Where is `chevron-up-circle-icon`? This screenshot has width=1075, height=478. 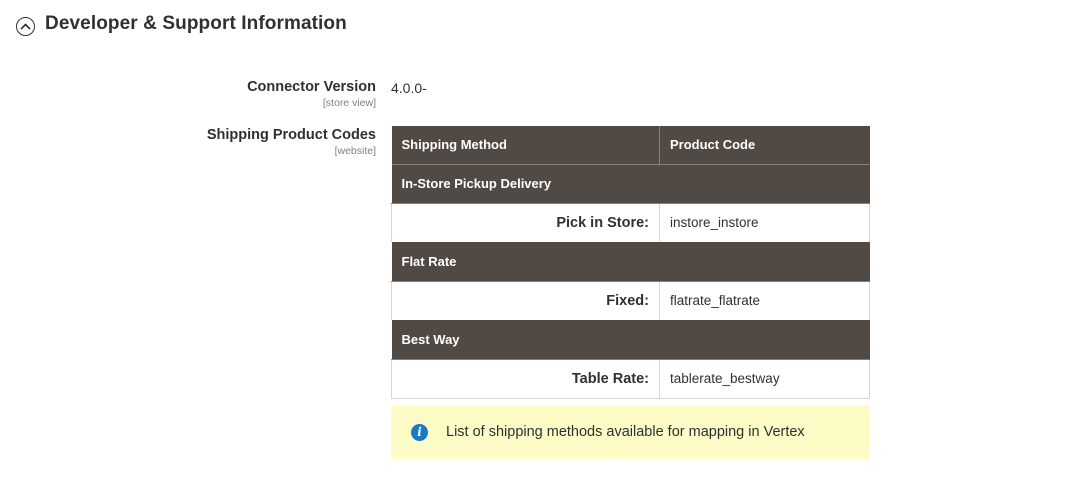 chevron-up-circle-icon is located at coordinates (25, 26).